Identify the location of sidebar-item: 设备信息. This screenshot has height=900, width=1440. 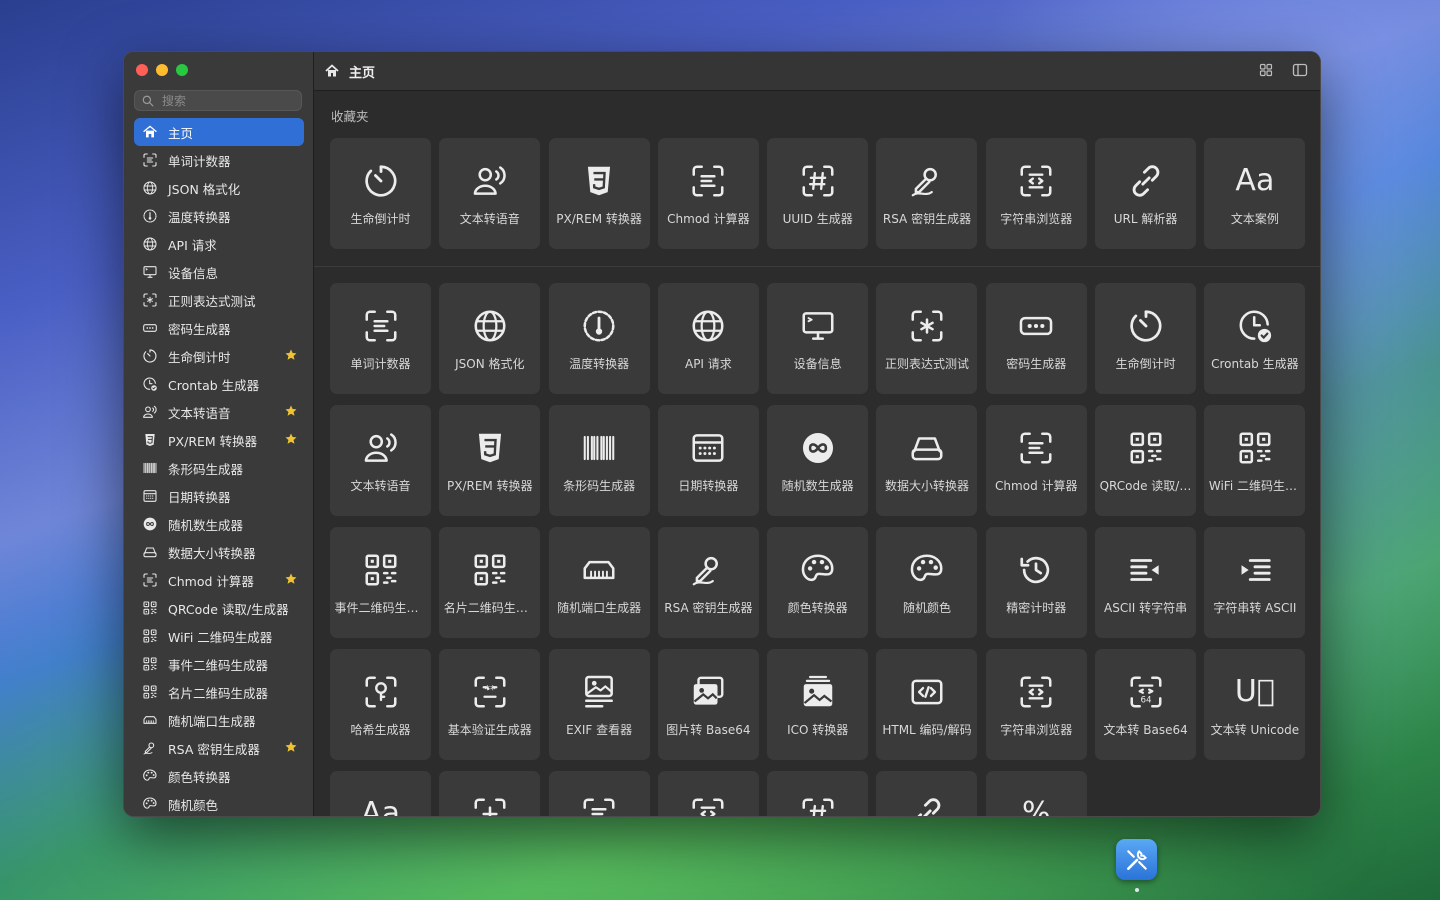
(219, 272).